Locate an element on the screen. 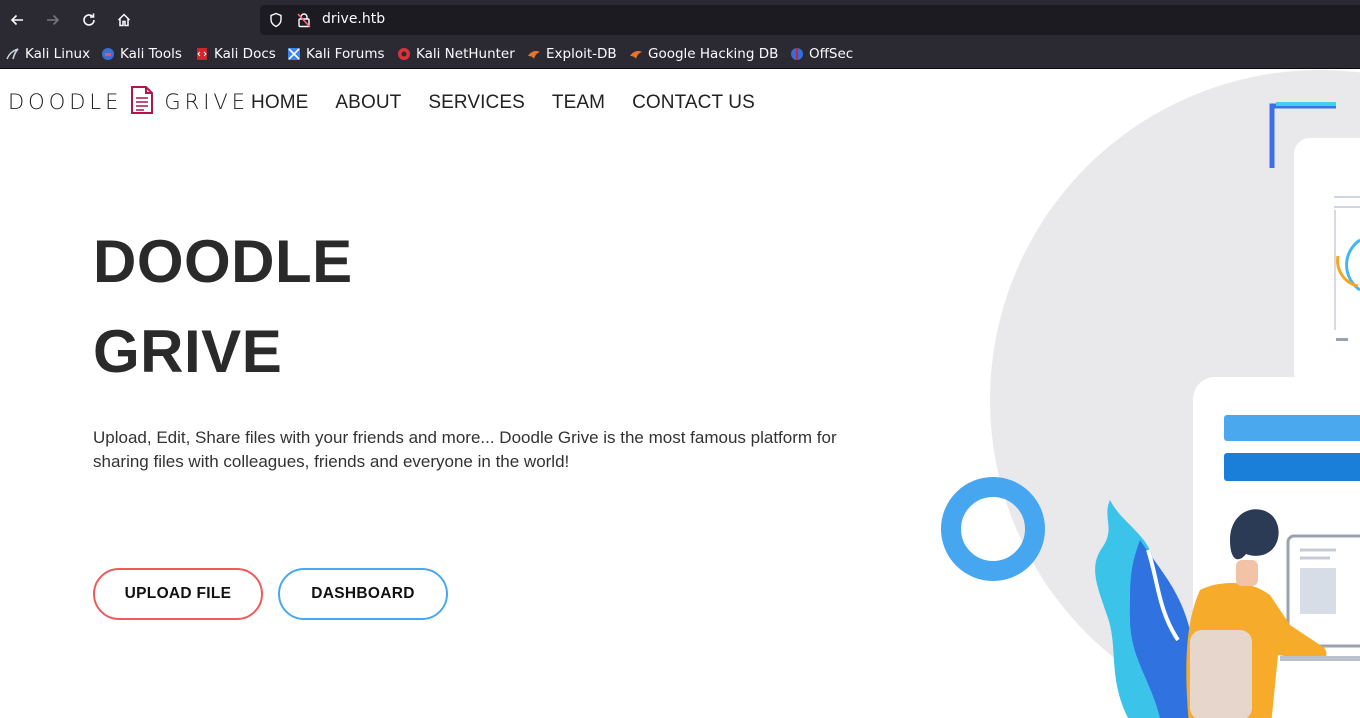 This screenshot has width=1360, height=718. kali-nethunter-icon is located at coordinates (404, 54).